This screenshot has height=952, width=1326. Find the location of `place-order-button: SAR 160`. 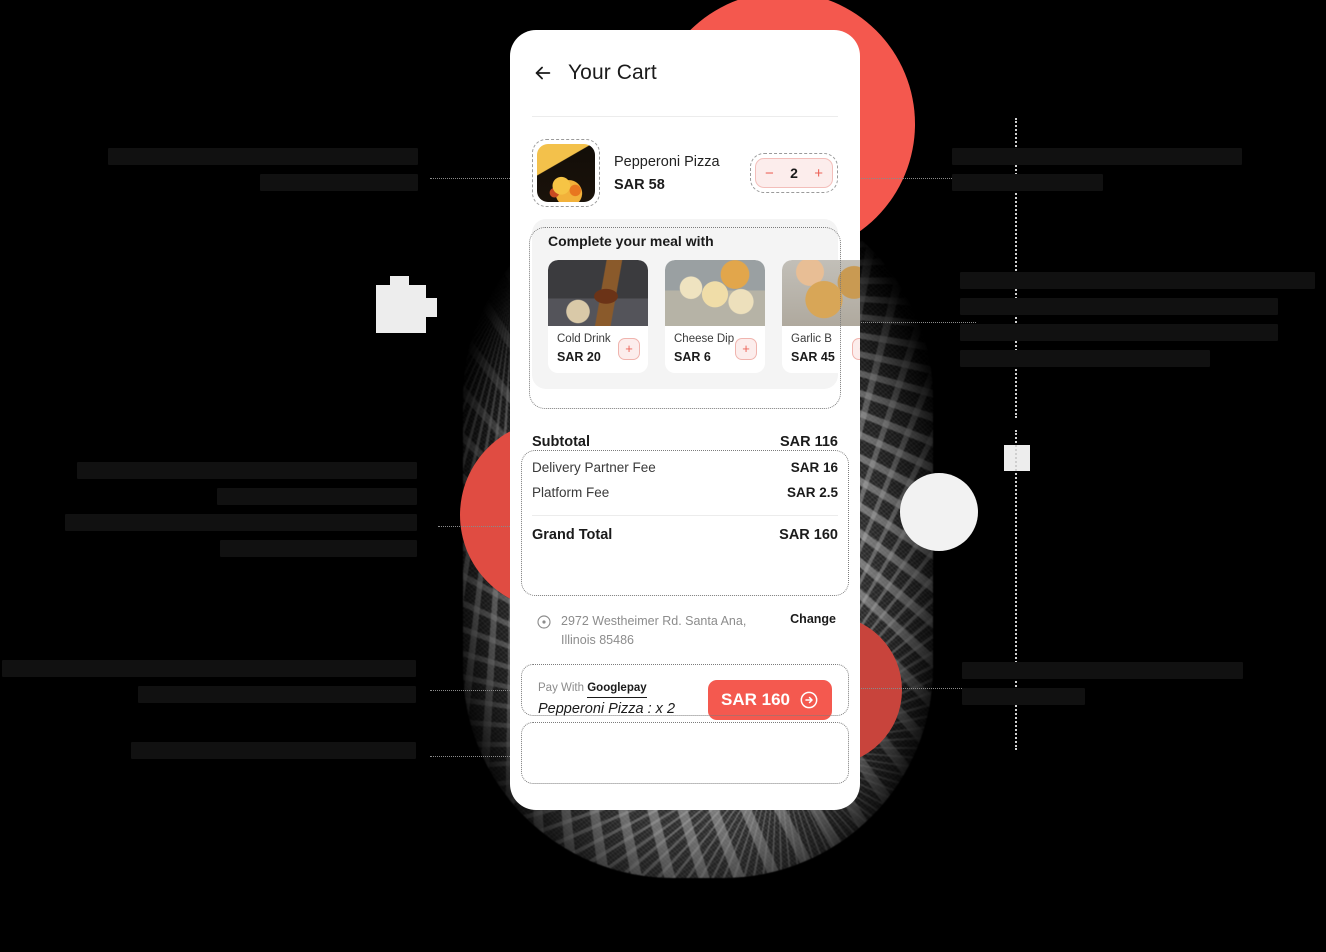

place-order-button: SAR 160 is located at coordinates (770, 699).